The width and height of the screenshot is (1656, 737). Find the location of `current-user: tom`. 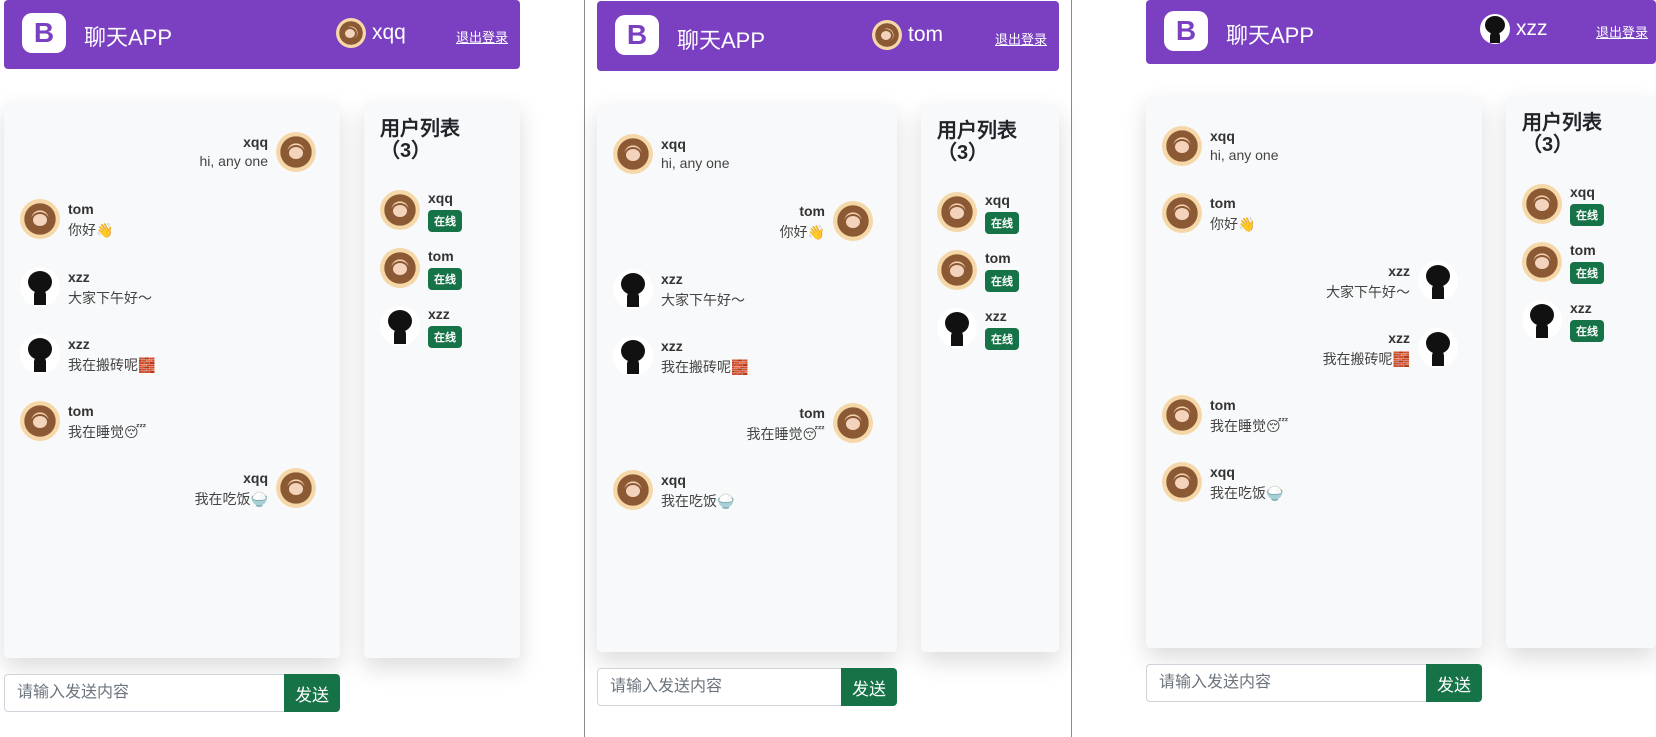

current-user: tom is located at coordinates (907, 35).